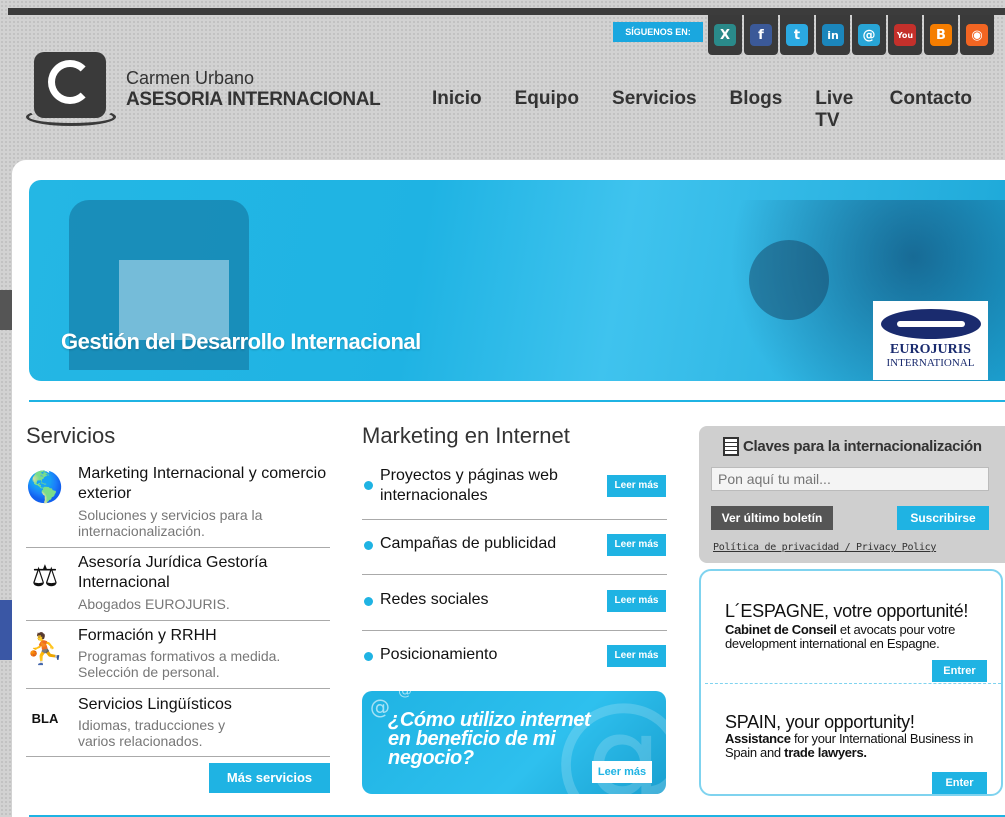 Image resolution: width=1005 pixels, height=817 pixels. I want to click on eurojuris-name: EUROJURIS, so click(930, 349).